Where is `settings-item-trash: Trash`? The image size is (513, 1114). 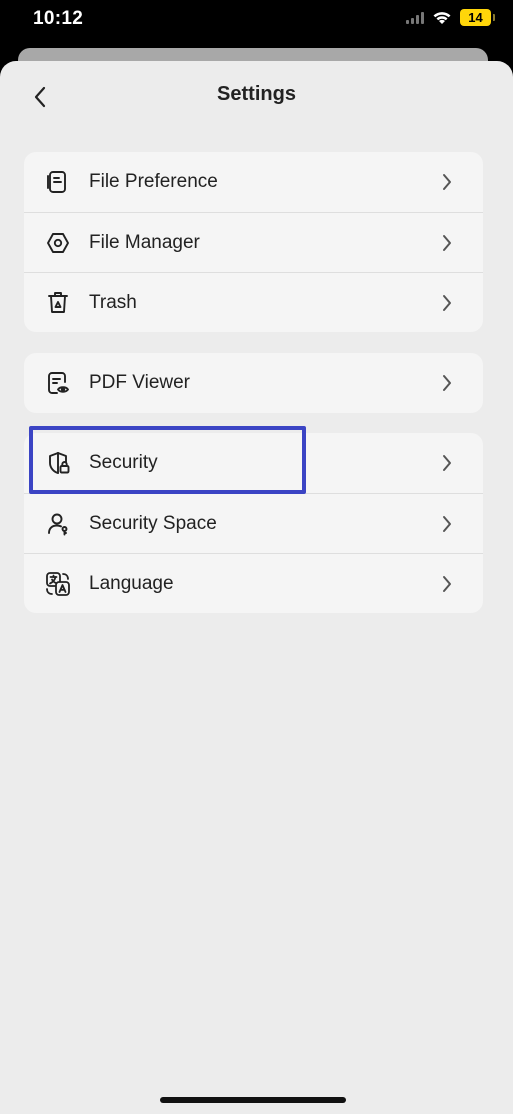 settings-item-trash: Trash is located at coordinates (253, 302).